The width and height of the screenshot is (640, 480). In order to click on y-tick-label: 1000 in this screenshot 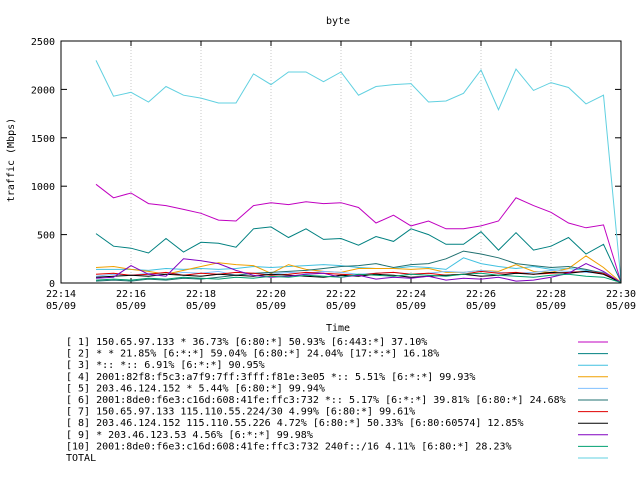, I will do `click(43, 187)`.